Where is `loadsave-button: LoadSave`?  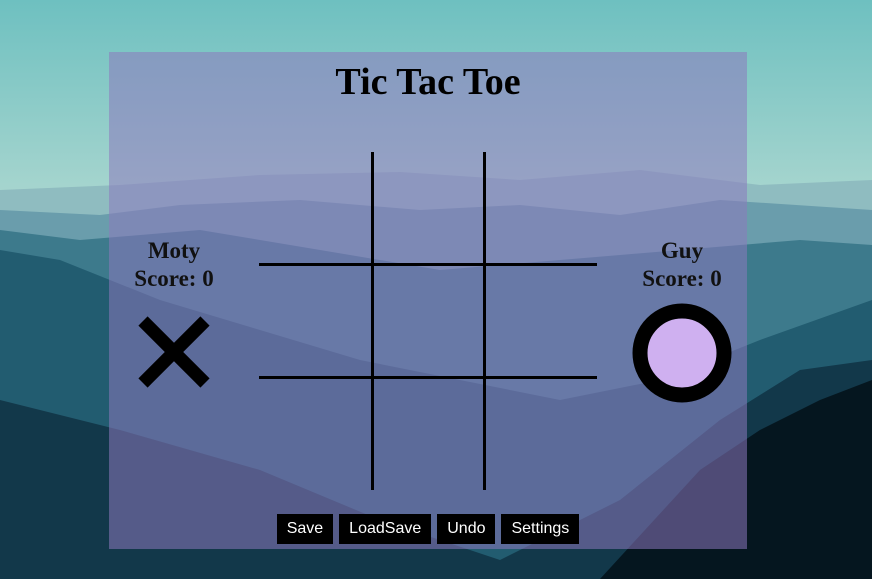
loadsave-button: LoadSave is located at coordinates (385, 529).